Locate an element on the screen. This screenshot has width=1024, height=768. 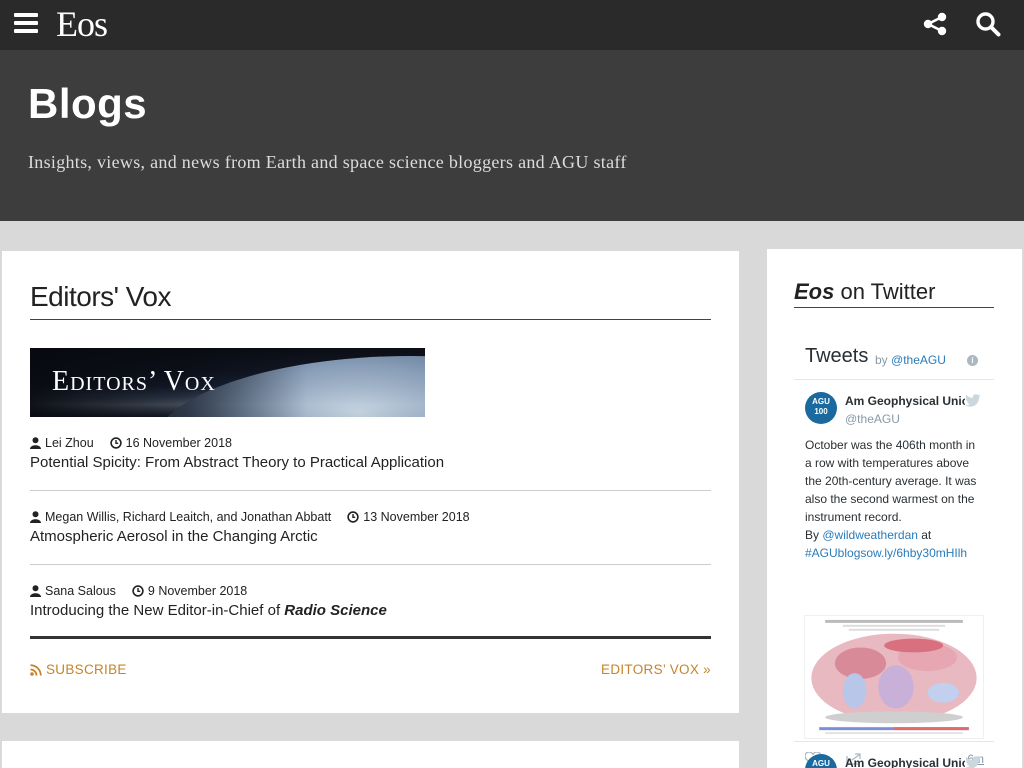
post-date: 16 November 2018 is located at coordinates (178, 443).